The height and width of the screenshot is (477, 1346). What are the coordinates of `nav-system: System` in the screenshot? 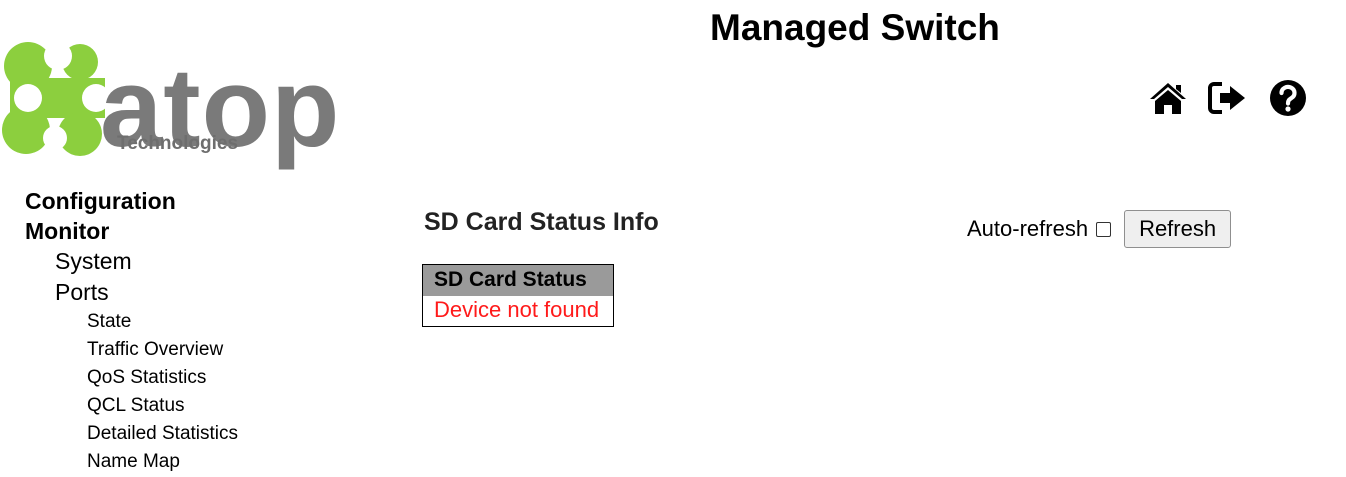 It's located at (190, 261).